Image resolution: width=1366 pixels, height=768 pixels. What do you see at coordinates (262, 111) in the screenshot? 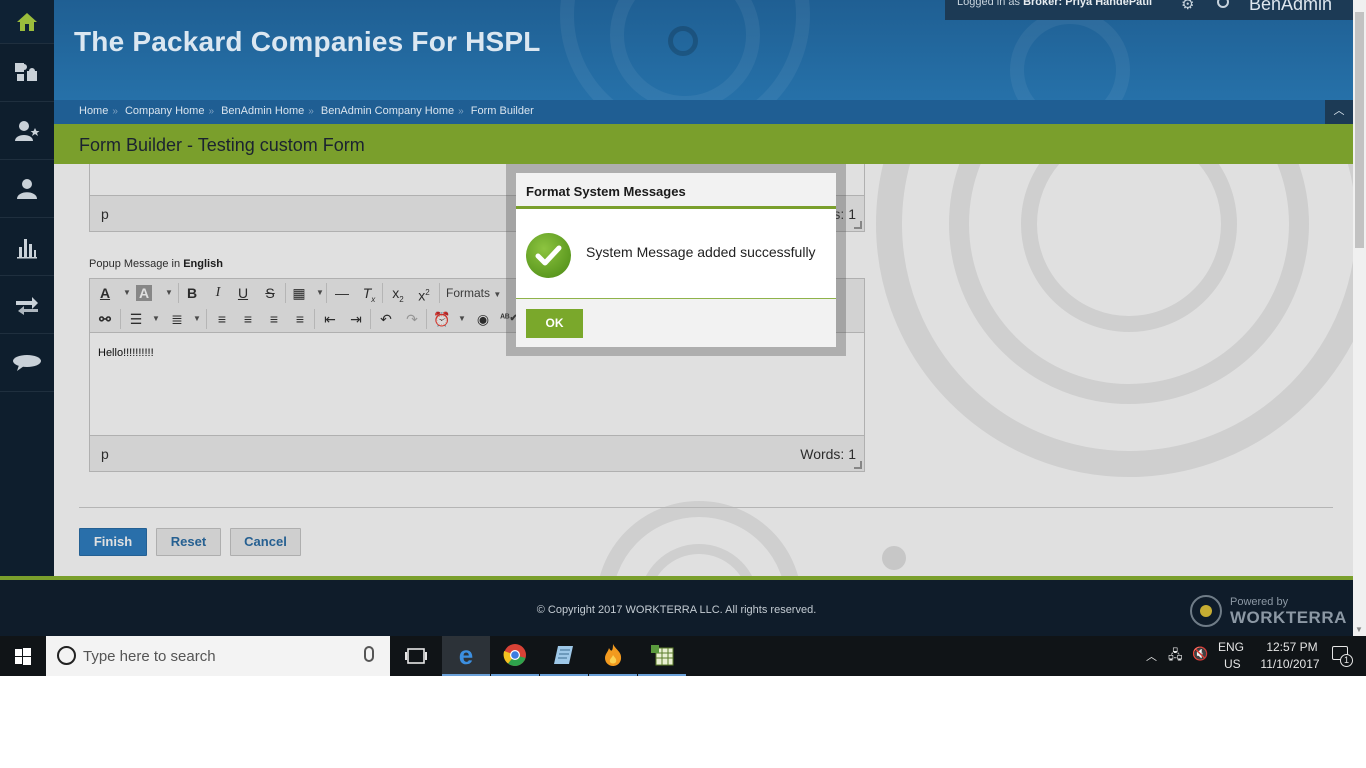
I see `breadcrumb-benadmin-home: BenAdmin Home` at bounding box center [262, 111].